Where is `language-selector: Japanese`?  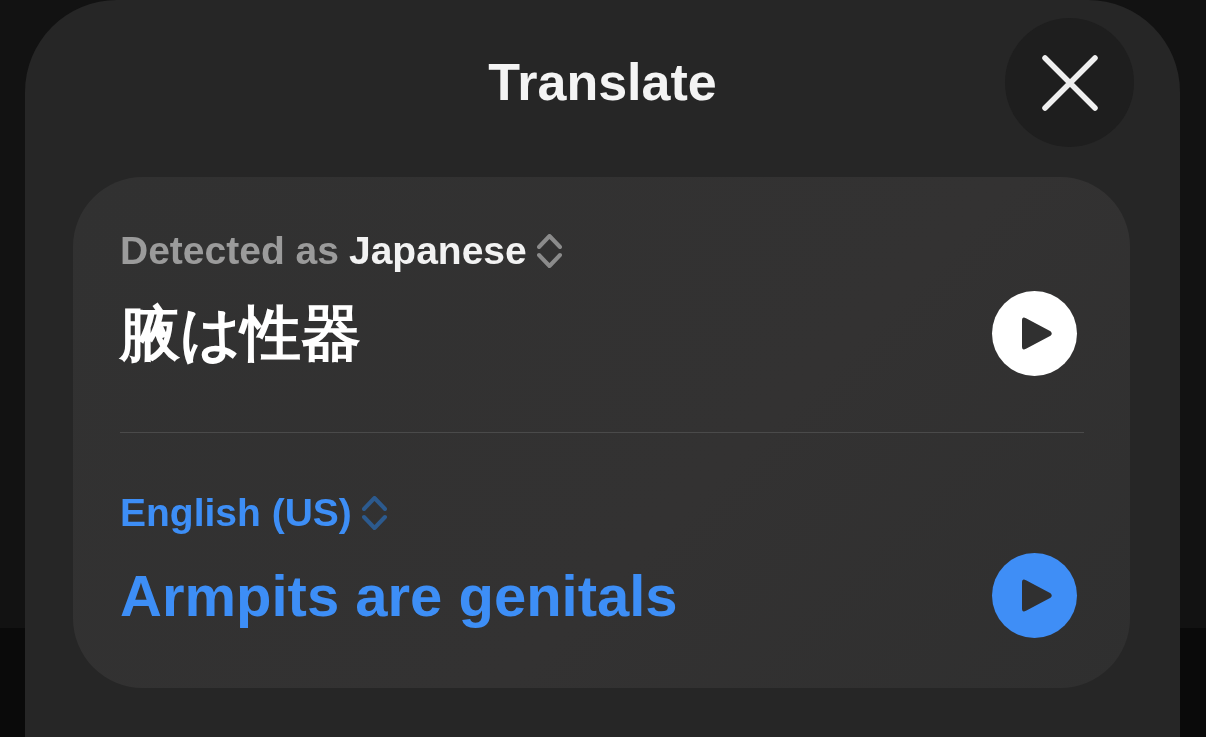 language-selector: Japanese is located at coordinates (455, 251).